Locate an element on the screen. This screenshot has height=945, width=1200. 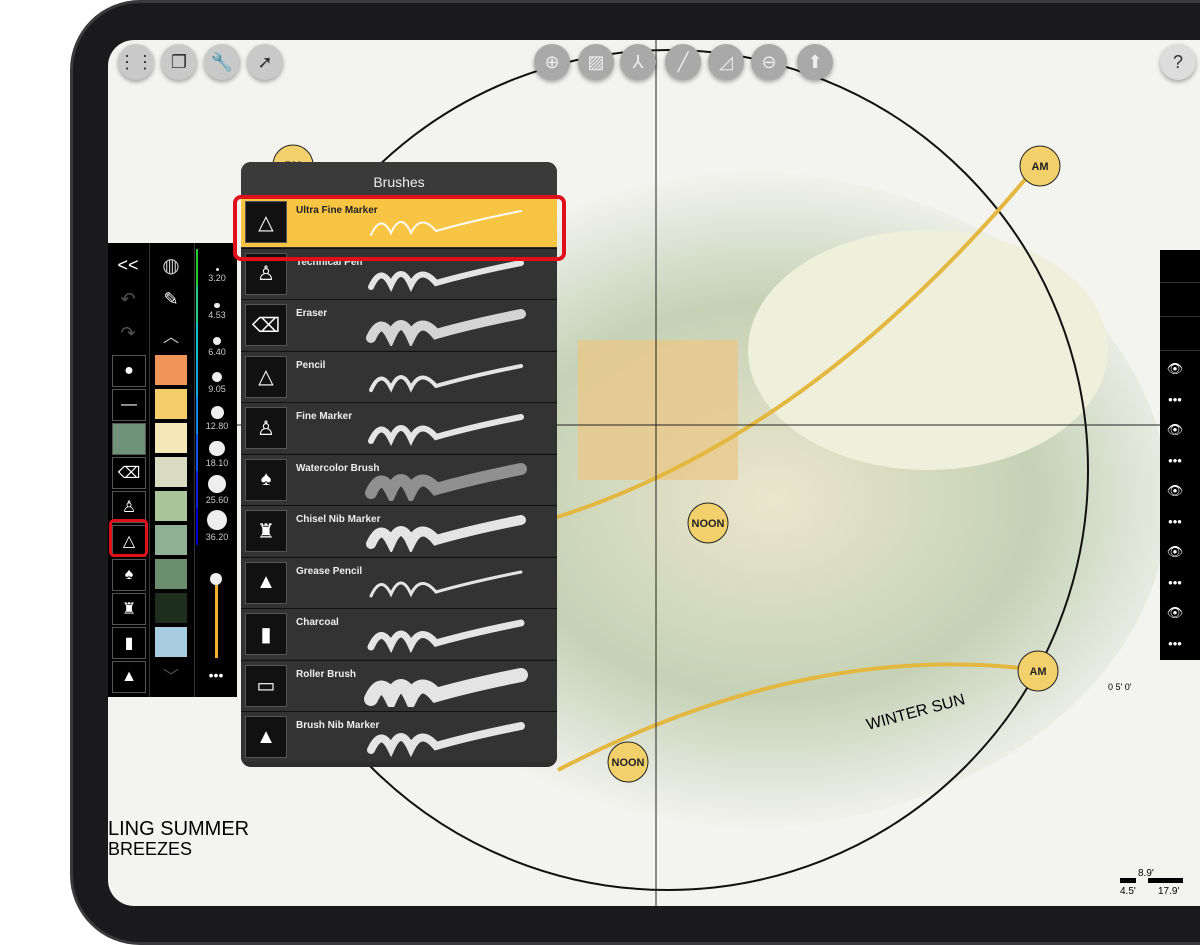
size-label: 18.10 is located at coordinates (217, 463).